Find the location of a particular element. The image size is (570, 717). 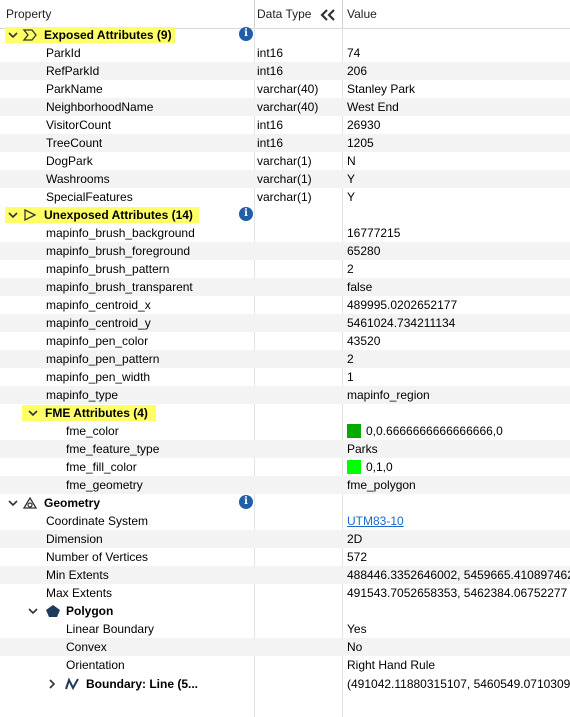

line-icon is located at coordinates (72, 684).